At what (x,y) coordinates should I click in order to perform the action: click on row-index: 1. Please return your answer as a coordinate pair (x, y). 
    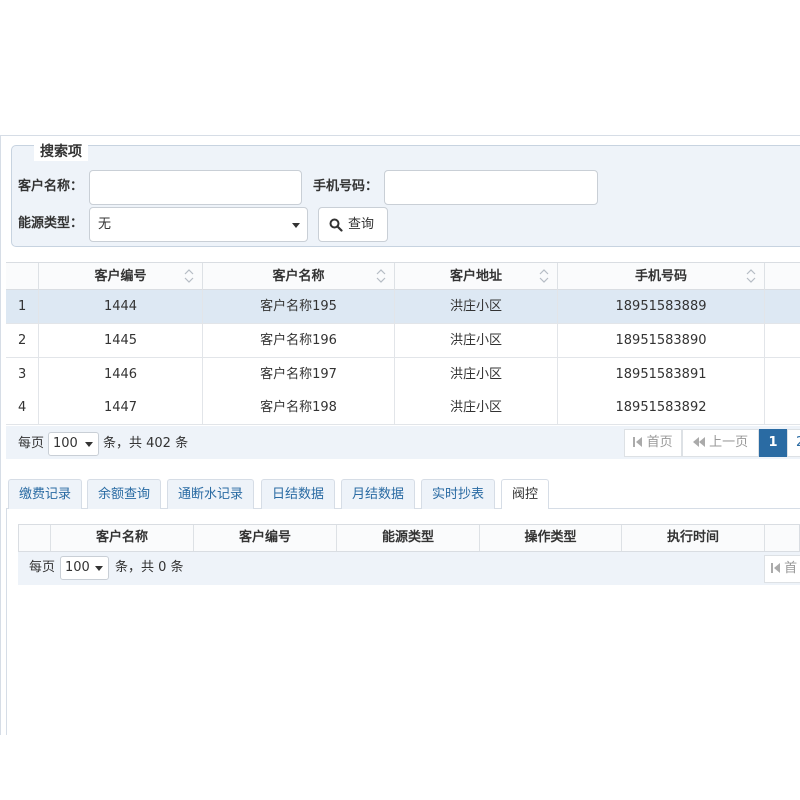
    Looking at the image, I should click on (22, 306).